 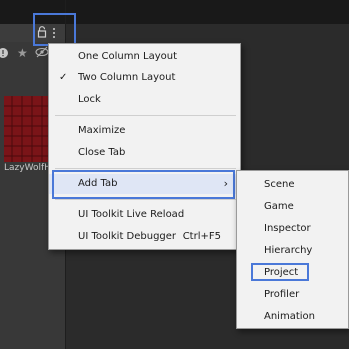 What do you see at coordinates (5, 53) in the screenshot?
I see `warning-filter-icon` at bounding box center [5, 53].